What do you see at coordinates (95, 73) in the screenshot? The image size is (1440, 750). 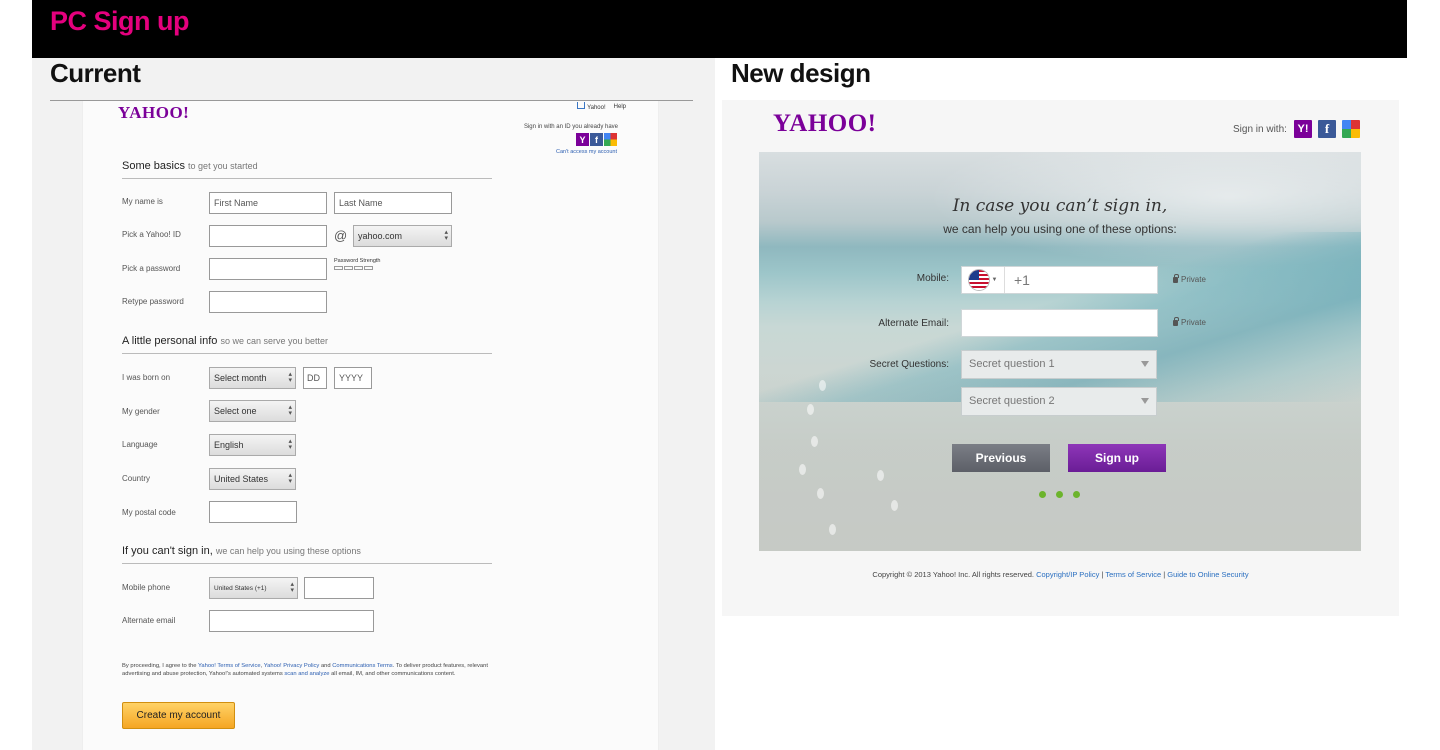 I see `current-heading: Current` at bounding box center [95, 73].